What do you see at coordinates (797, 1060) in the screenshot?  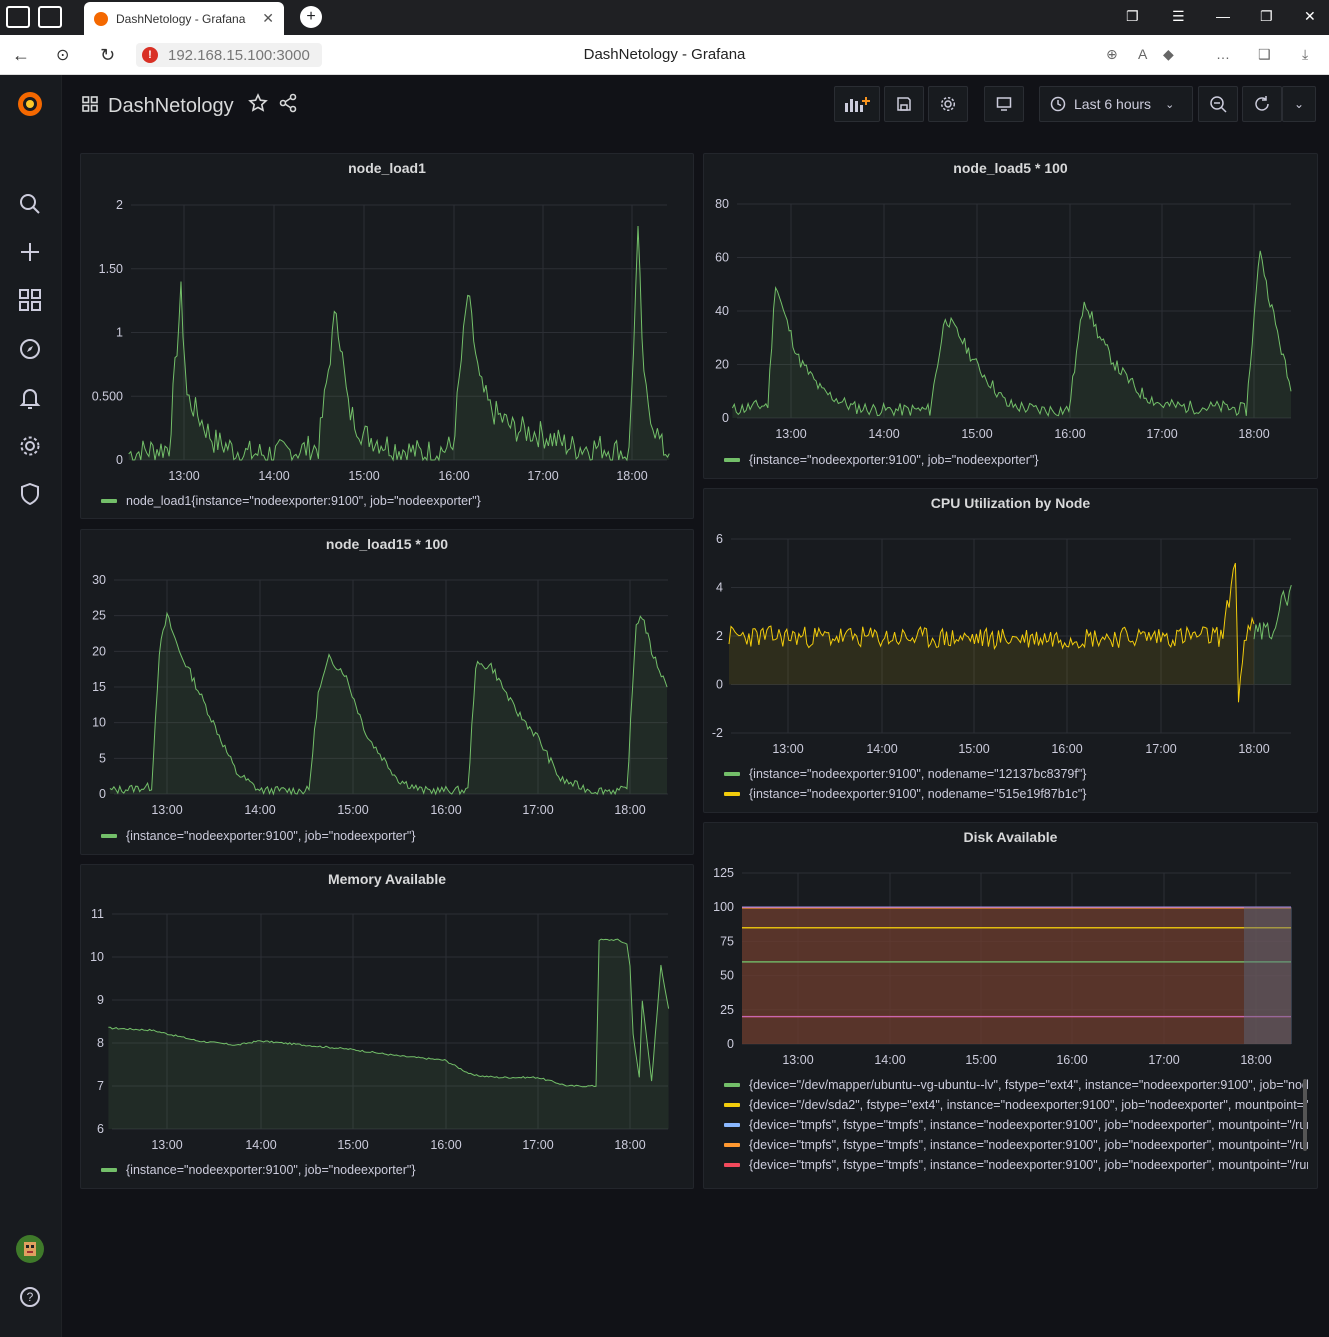 I see `x-tick-label: 13:00` at bounding box center [797, 1060].